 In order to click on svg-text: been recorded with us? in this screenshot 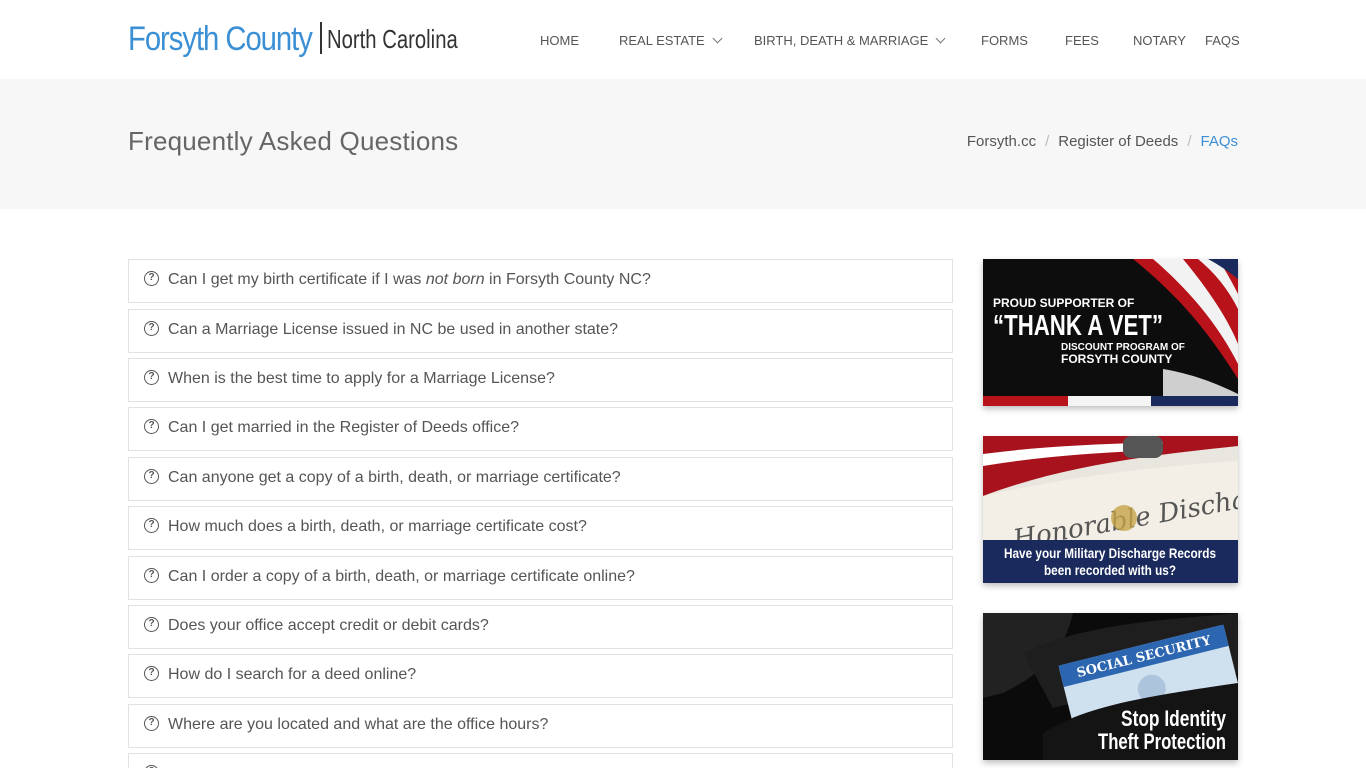, I will do `click(1110, 570)`.